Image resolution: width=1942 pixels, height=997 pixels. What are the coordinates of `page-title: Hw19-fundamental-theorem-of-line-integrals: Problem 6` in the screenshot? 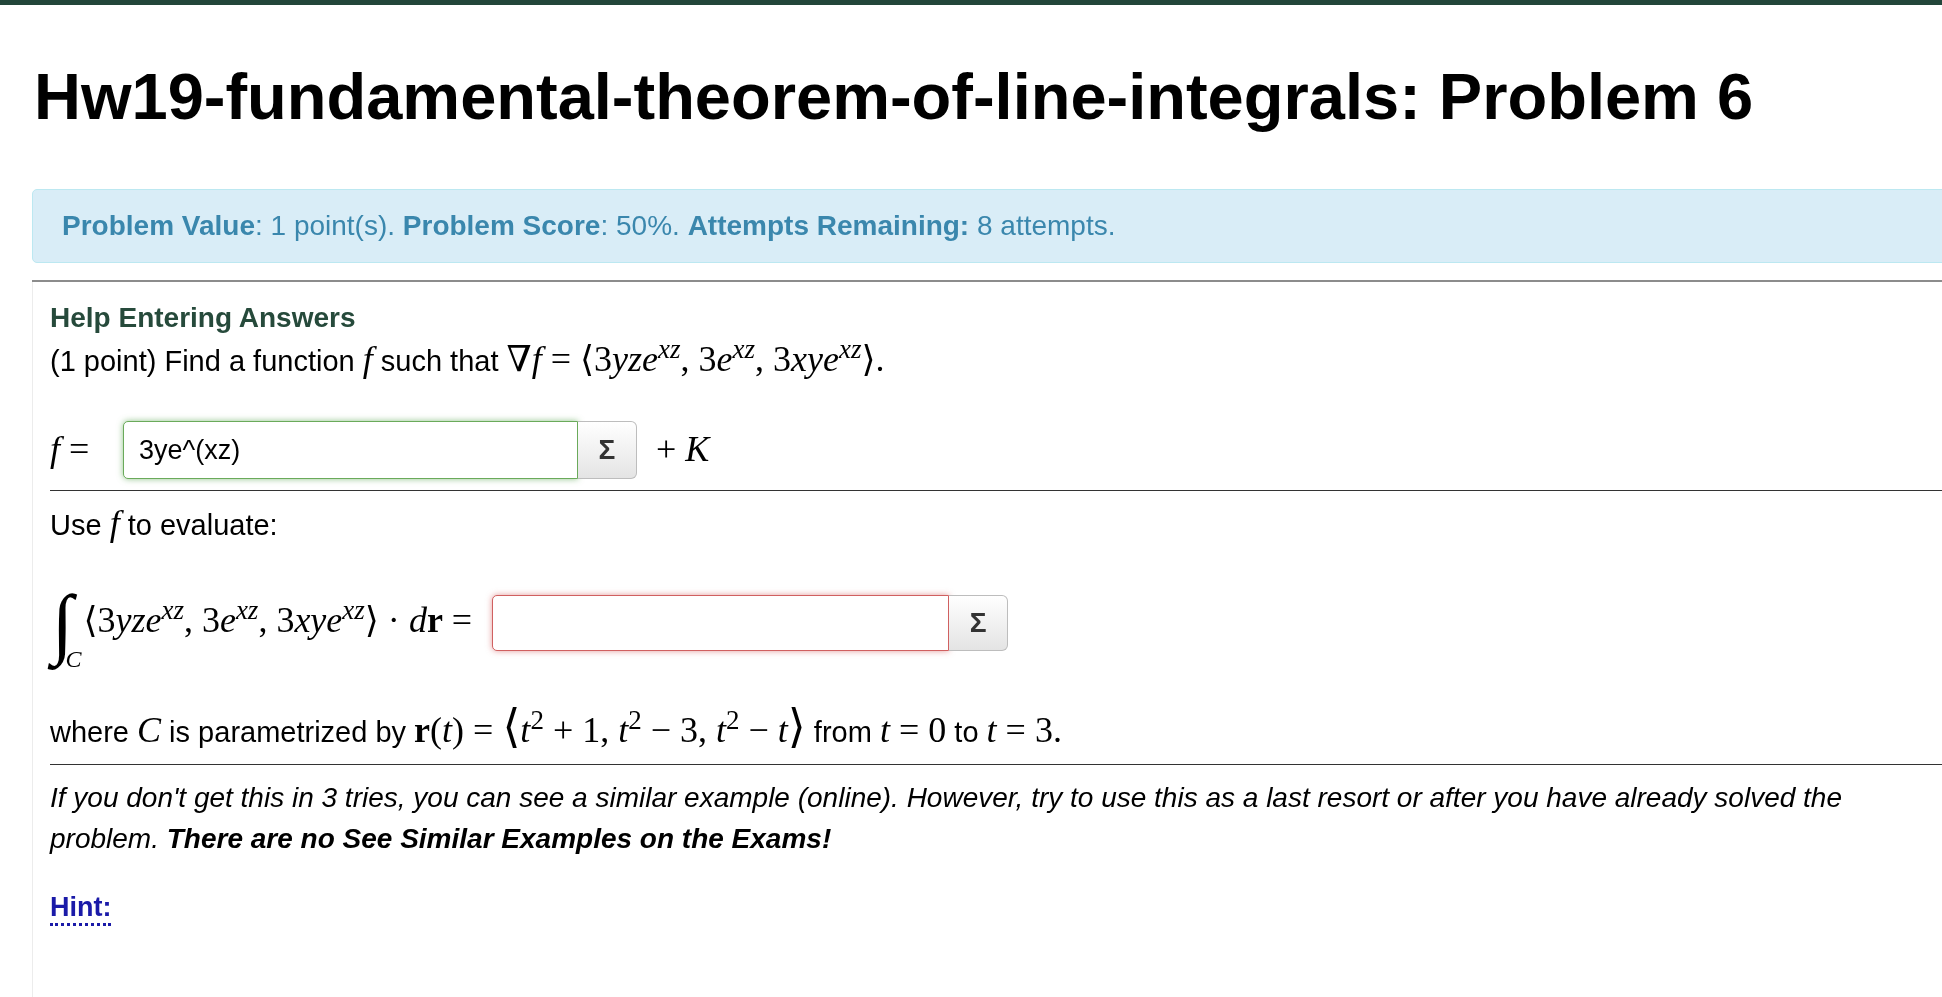 It's located at (894, 97).